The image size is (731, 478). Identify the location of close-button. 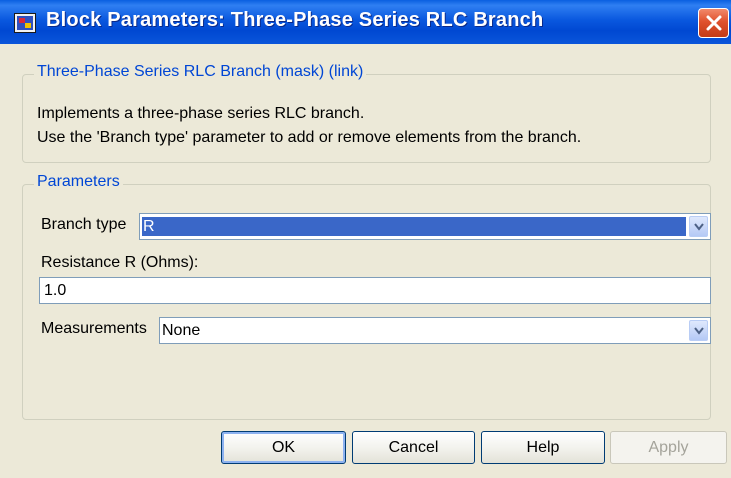
(713, 23).